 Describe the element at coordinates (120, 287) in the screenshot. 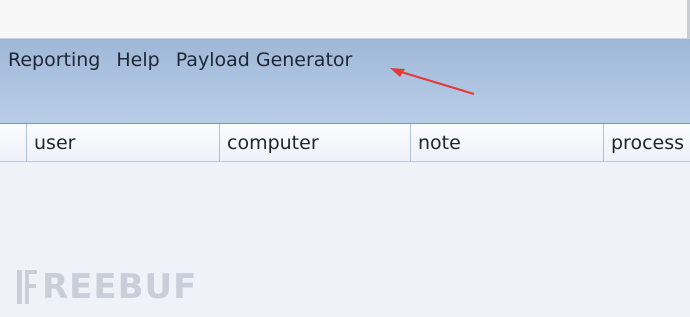

I see `watermark-text: REEBUF` at that location.